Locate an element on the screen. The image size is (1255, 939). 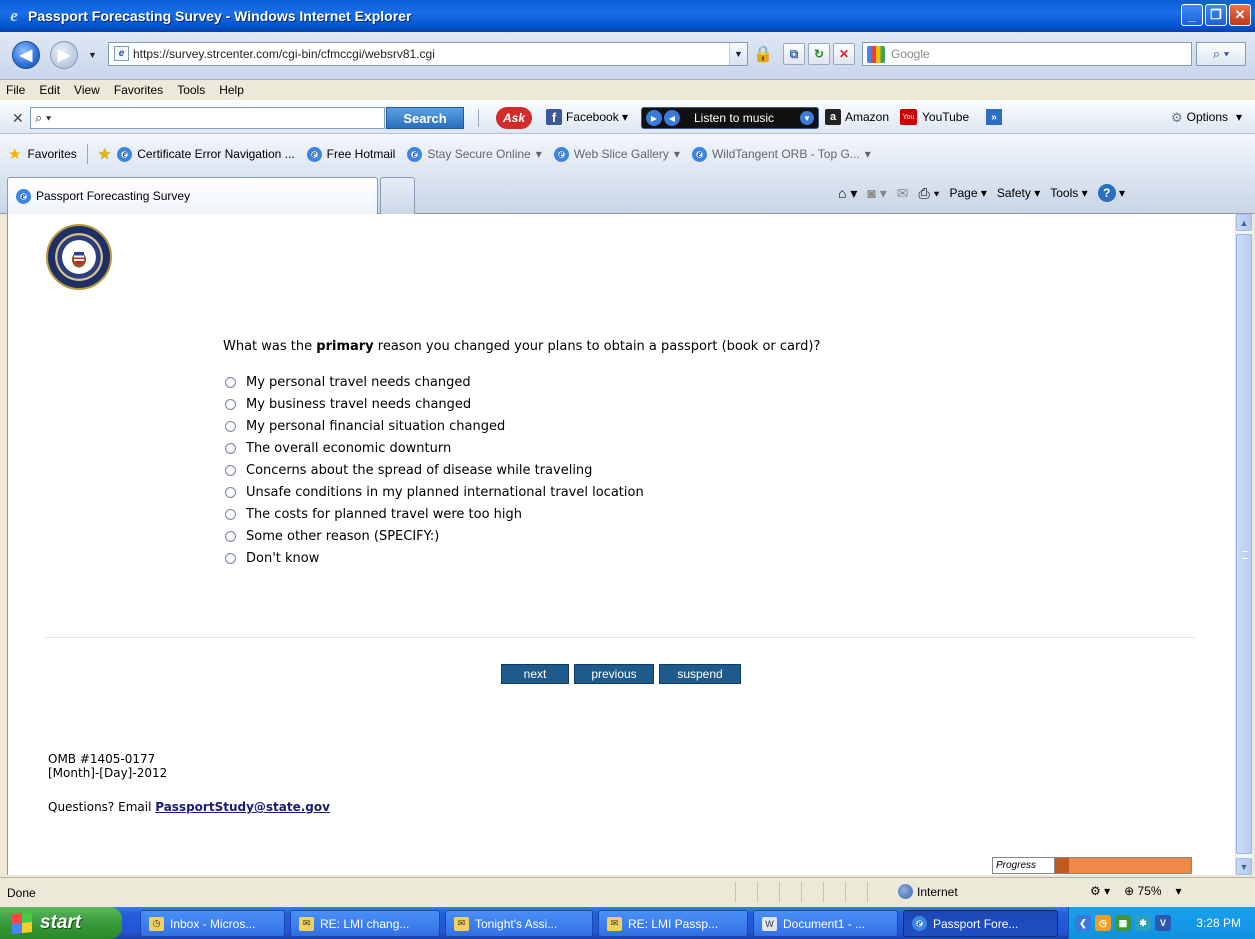
close-button: ✕ is located at coordinates (1240, 15).